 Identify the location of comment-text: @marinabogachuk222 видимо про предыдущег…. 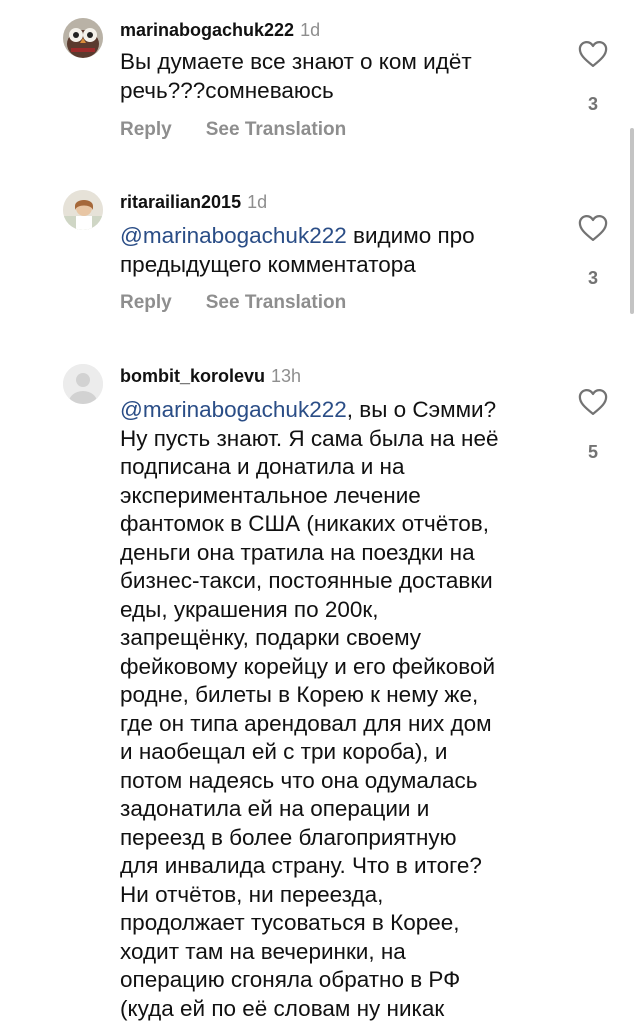
(340, 250).